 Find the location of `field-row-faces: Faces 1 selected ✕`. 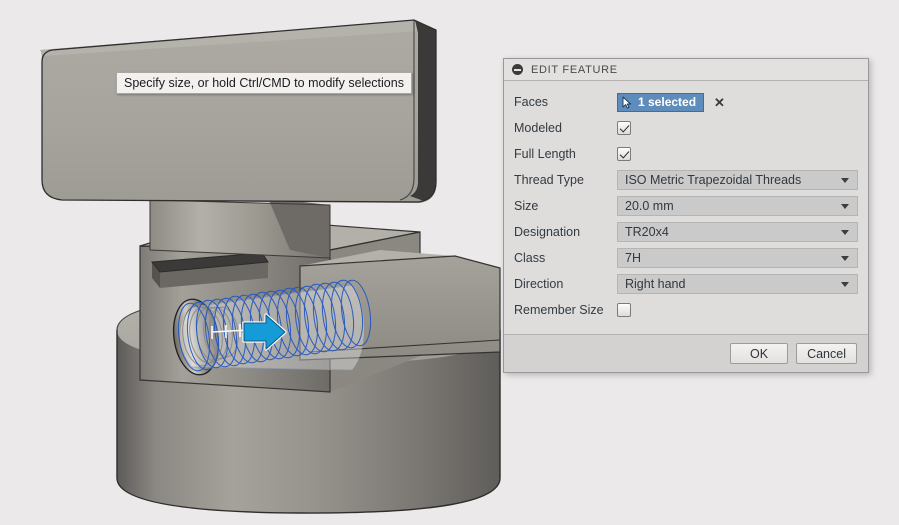

field-row-faces: Faces 1 selected ✕ is located at coordinates (686, 102).